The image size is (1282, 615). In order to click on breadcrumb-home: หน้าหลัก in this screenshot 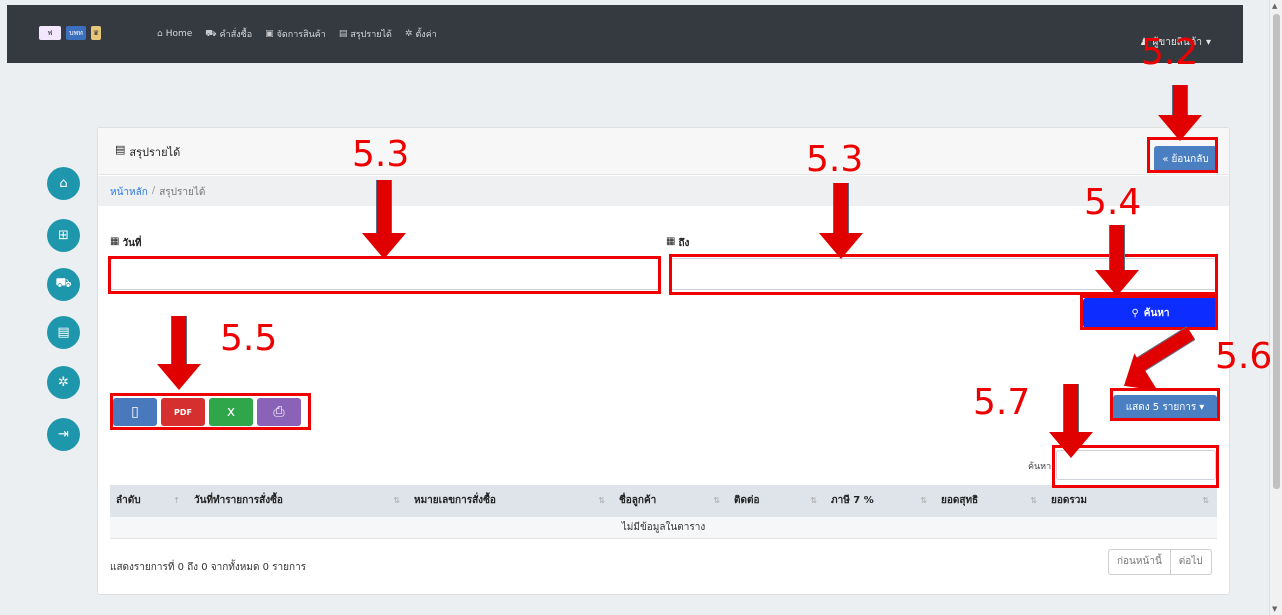, I will do `click(129, 192)`.